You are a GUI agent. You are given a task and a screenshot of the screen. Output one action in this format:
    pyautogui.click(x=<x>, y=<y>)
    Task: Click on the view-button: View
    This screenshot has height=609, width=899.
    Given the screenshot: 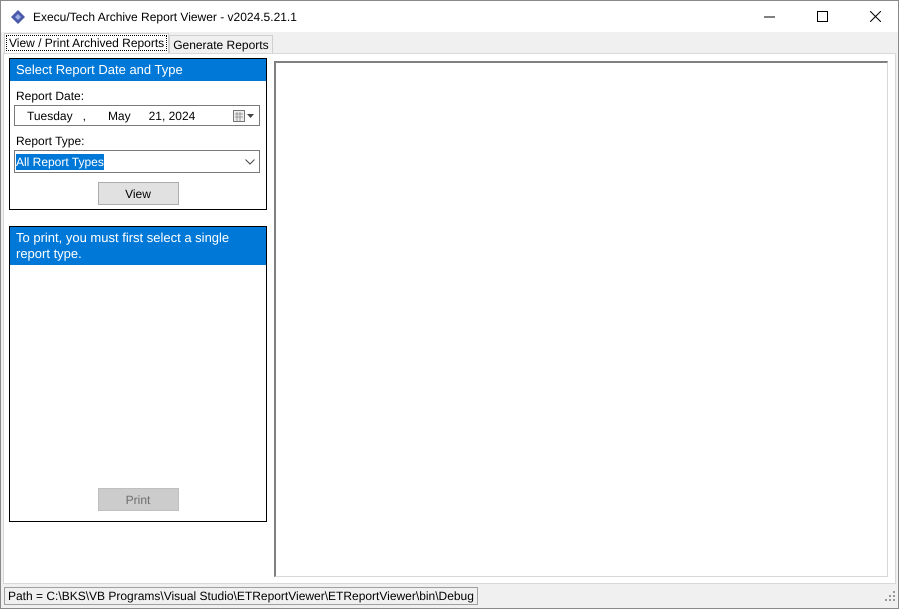 What is the action you would take?
    pyautogui.click(x=138, y=193)
    